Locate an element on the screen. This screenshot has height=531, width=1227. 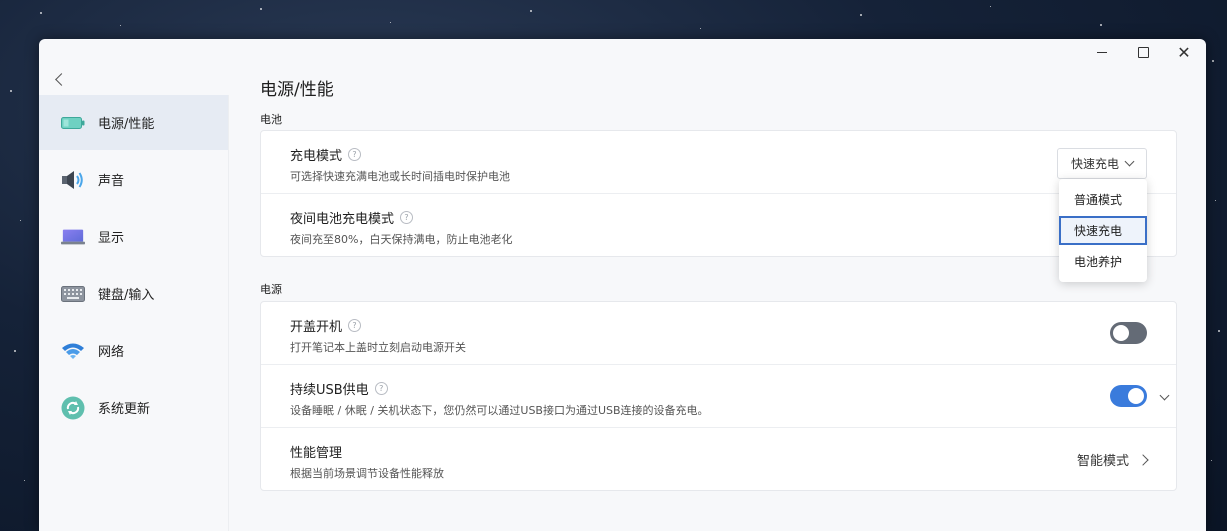
maximize-icon is located at coordinates (1143, 52).